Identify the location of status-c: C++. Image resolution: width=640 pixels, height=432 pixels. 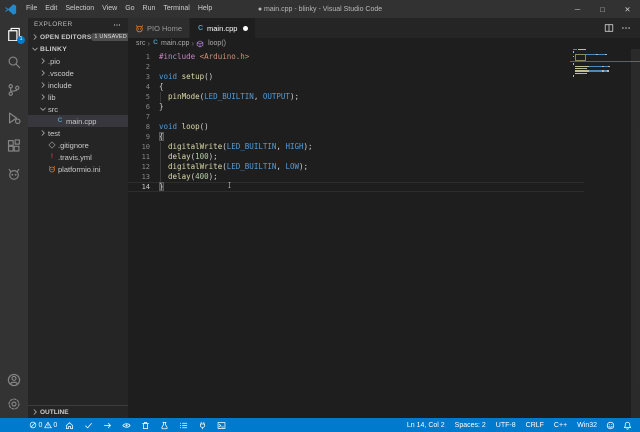
(560, 425).